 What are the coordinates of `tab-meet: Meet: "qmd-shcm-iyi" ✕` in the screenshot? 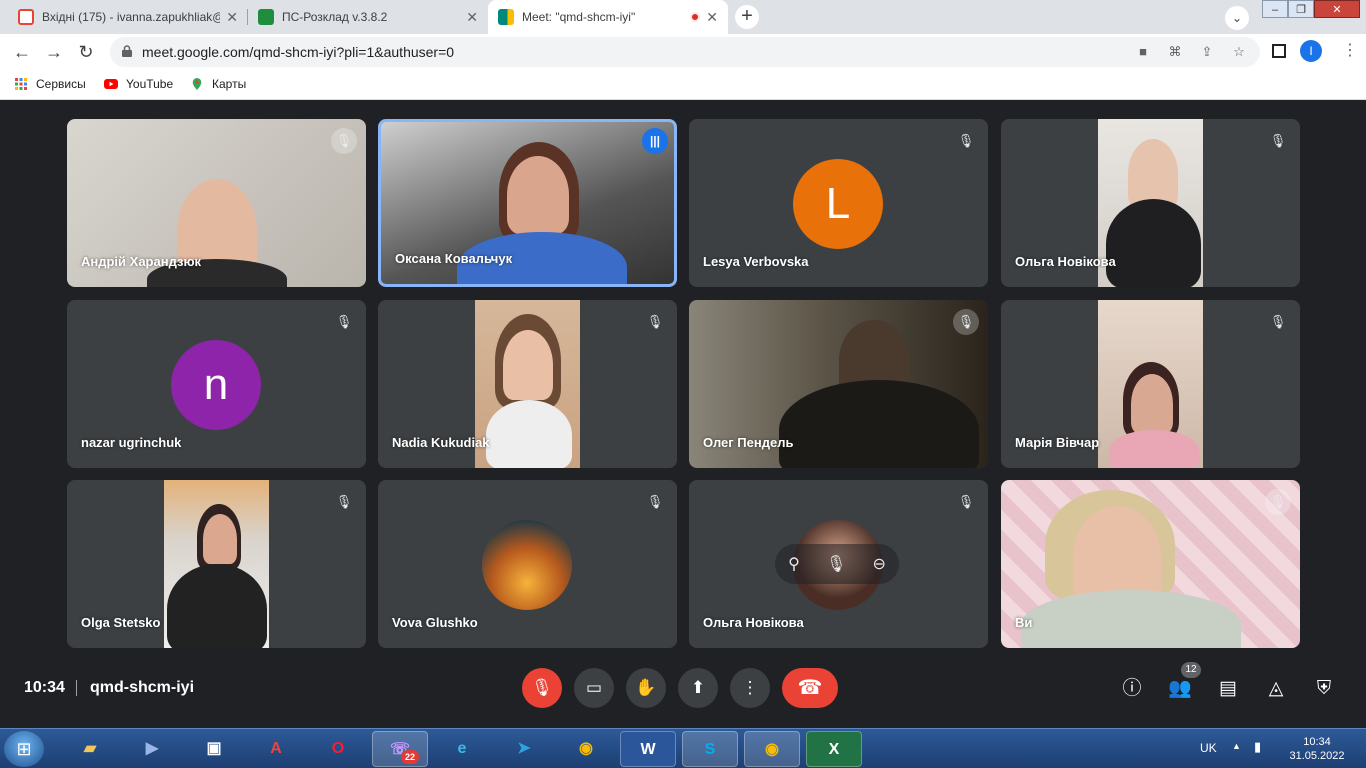 It's located at (608, 17).